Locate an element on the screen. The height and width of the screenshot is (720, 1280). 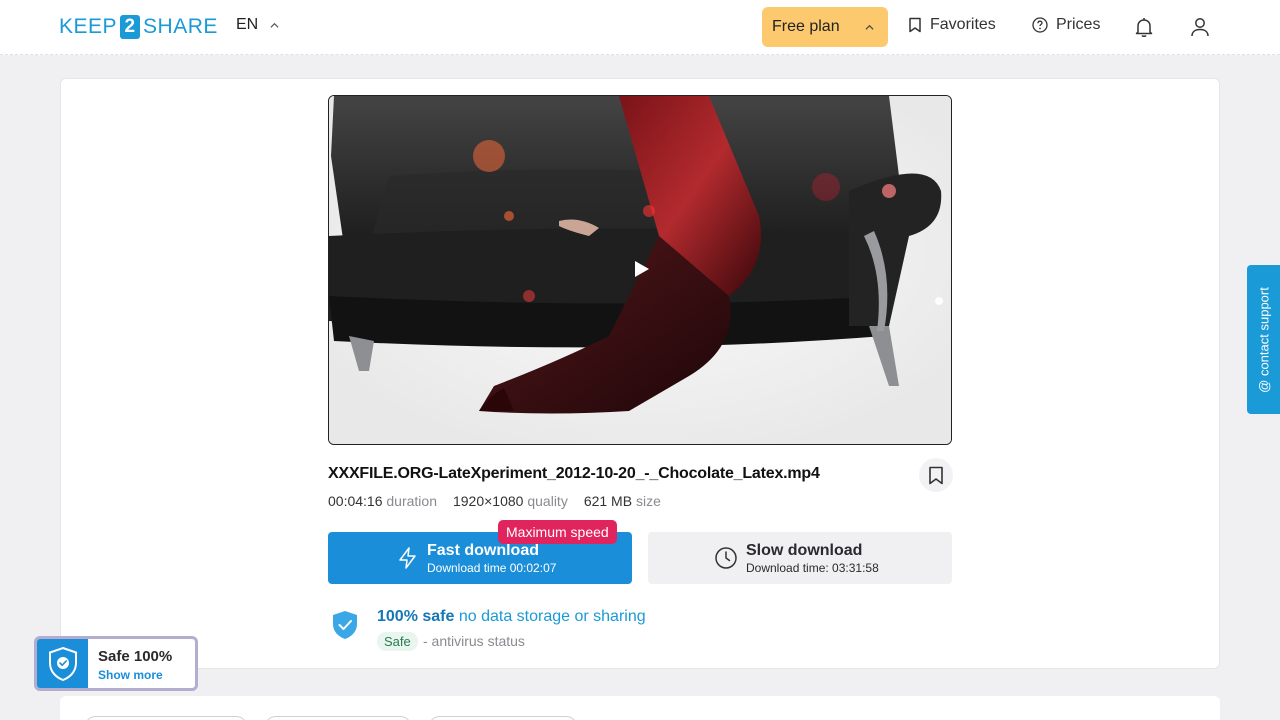
language-selector: EN is located at coordinates (257, 25).